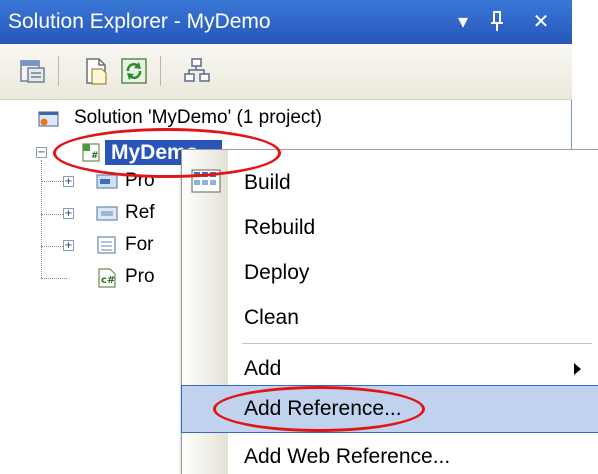 The width and height of the screenshot is (598, 474). I want to click on tree-node-solution: Solution 'MyDemo' (1 project), so click(248, 118).